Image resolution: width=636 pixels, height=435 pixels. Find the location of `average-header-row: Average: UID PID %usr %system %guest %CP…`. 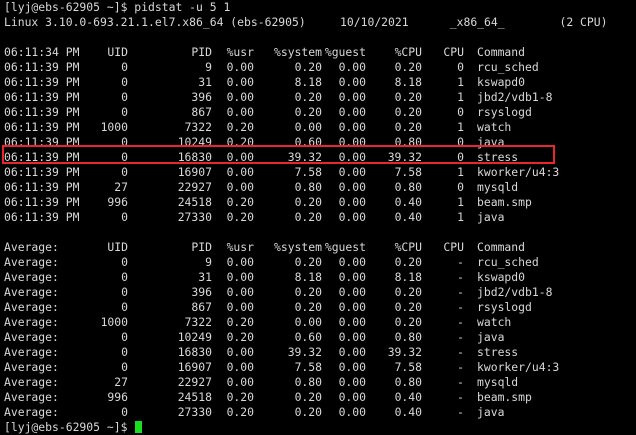

average-header-row: Average: UID PID %usr %system %guest %CP… is located at coordinates (320, 247).